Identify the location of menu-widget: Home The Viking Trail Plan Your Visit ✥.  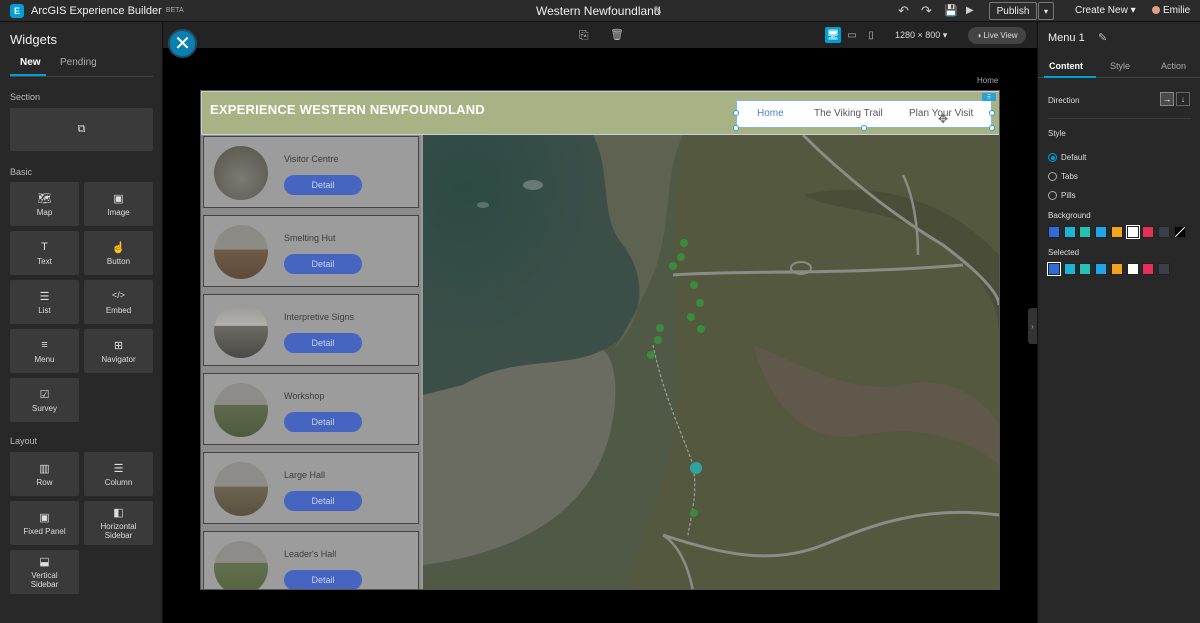
(864, 114).